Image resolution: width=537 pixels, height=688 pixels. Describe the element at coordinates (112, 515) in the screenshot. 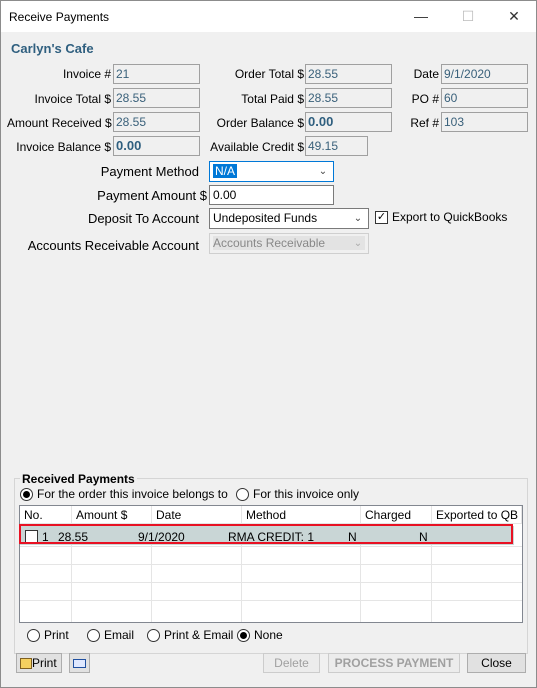

I see `column-header: Amount $` at that location.